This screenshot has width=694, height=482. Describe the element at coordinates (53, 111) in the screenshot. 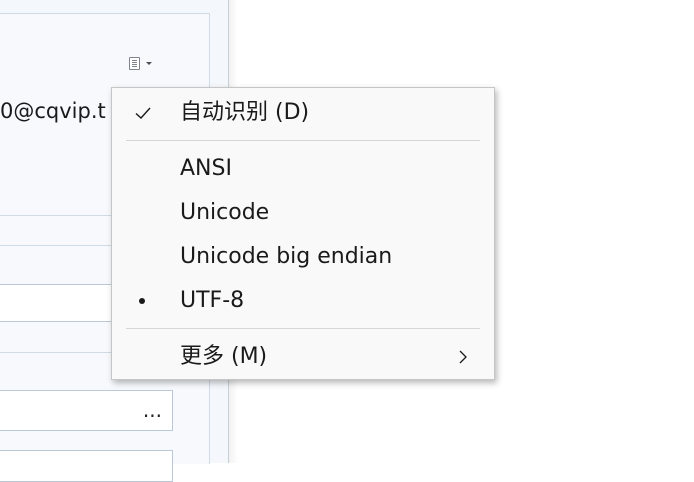

I see `email-address-text: 0@cqvip.t` at that location.